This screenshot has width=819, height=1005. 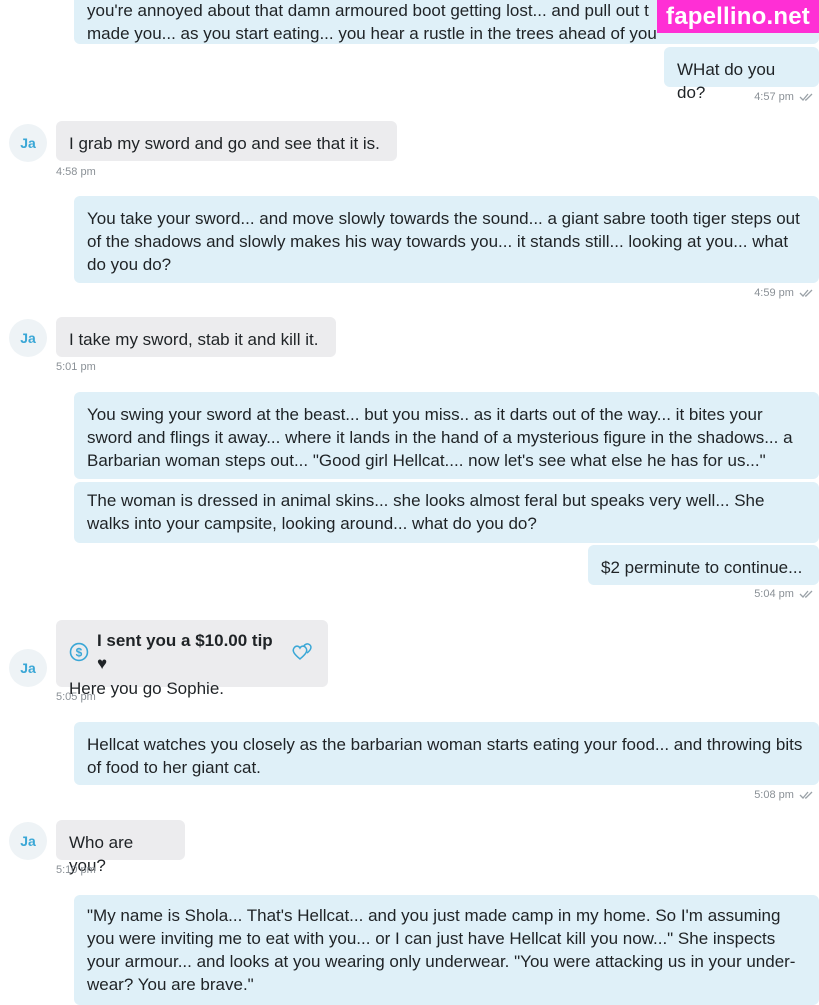 I want to click on dollar-coin-icon: $, so click(x=79, y=652).